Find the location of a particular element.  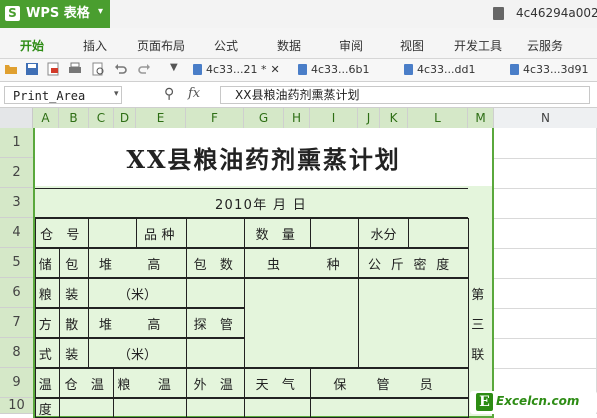

redo-icon is located at coordinates (144, 69).